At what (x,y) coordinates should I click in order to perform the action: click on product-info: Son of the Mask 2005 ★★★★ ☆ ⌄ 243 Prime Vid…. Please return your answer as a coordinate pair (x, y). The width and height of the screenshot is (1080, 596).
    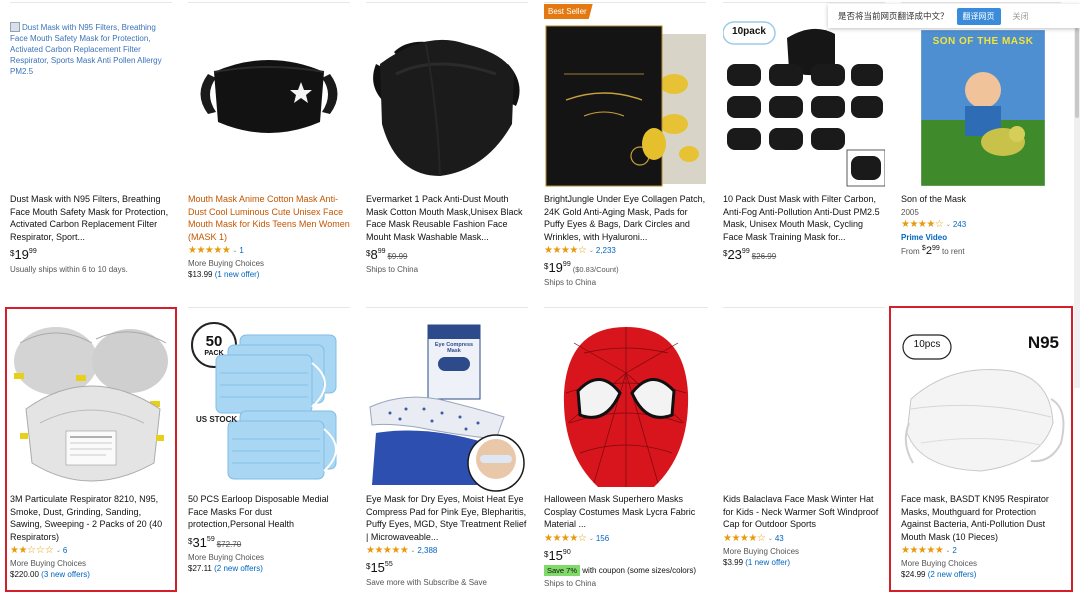
    Looking at the image, I should click on (981, 225).